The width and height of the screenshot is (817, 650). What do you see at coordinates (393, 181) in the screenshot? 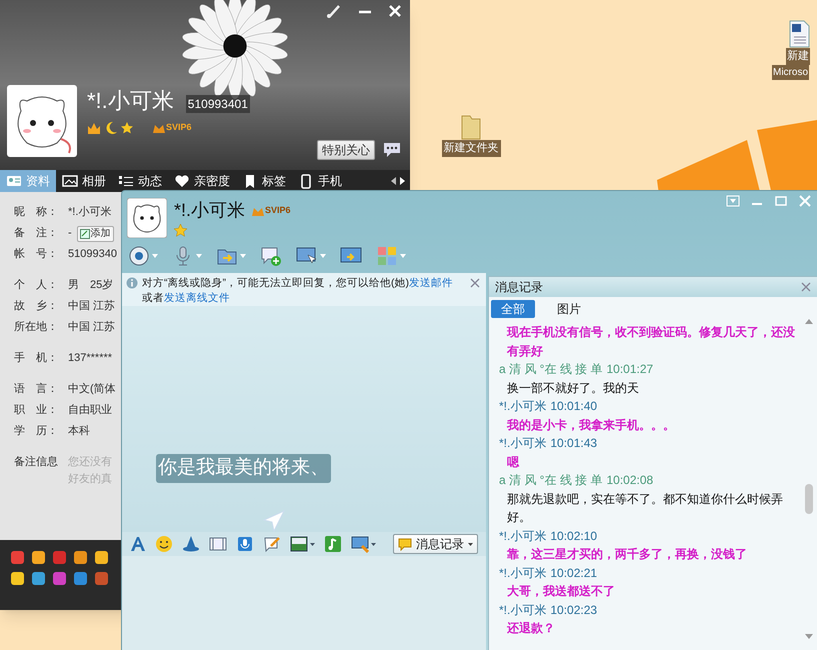
I see `scroll-left-icon` at bounding box center [393, 181].